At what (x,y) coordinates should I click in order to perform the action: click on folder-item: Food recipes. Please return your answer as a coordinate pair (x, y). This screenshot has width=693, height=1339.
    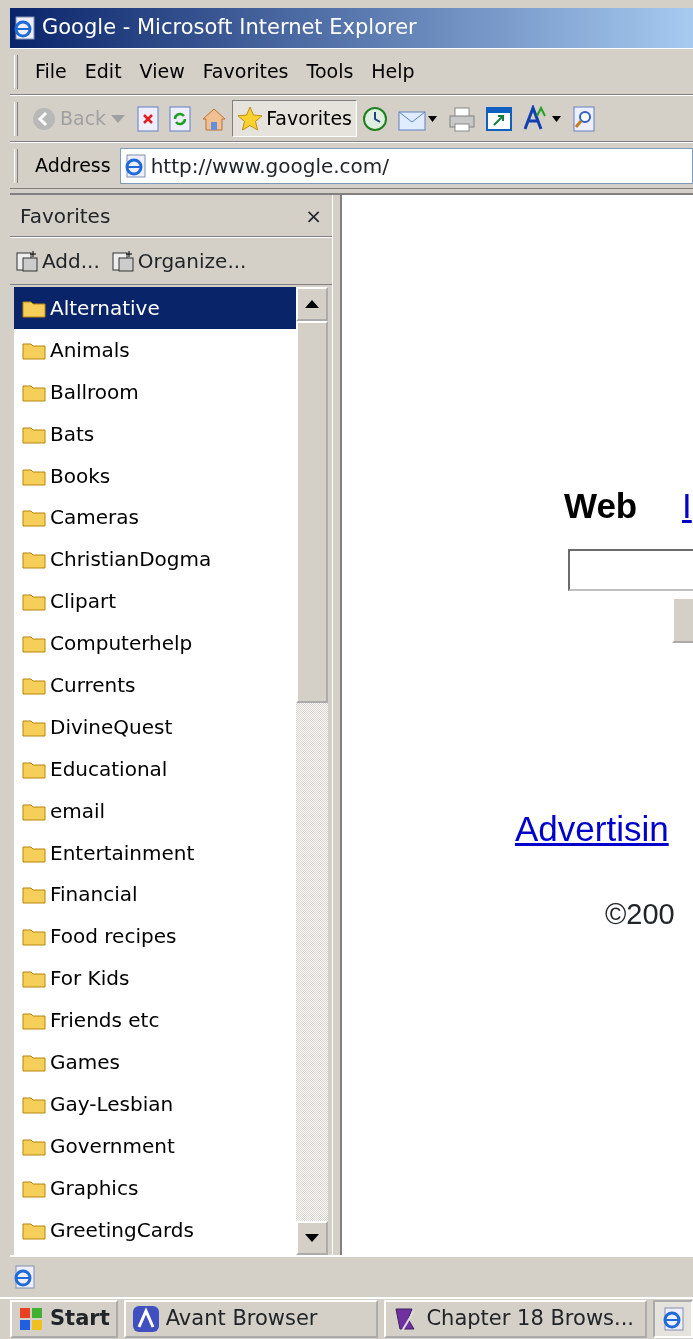
    Looking at the image, I should click on (155, 936).